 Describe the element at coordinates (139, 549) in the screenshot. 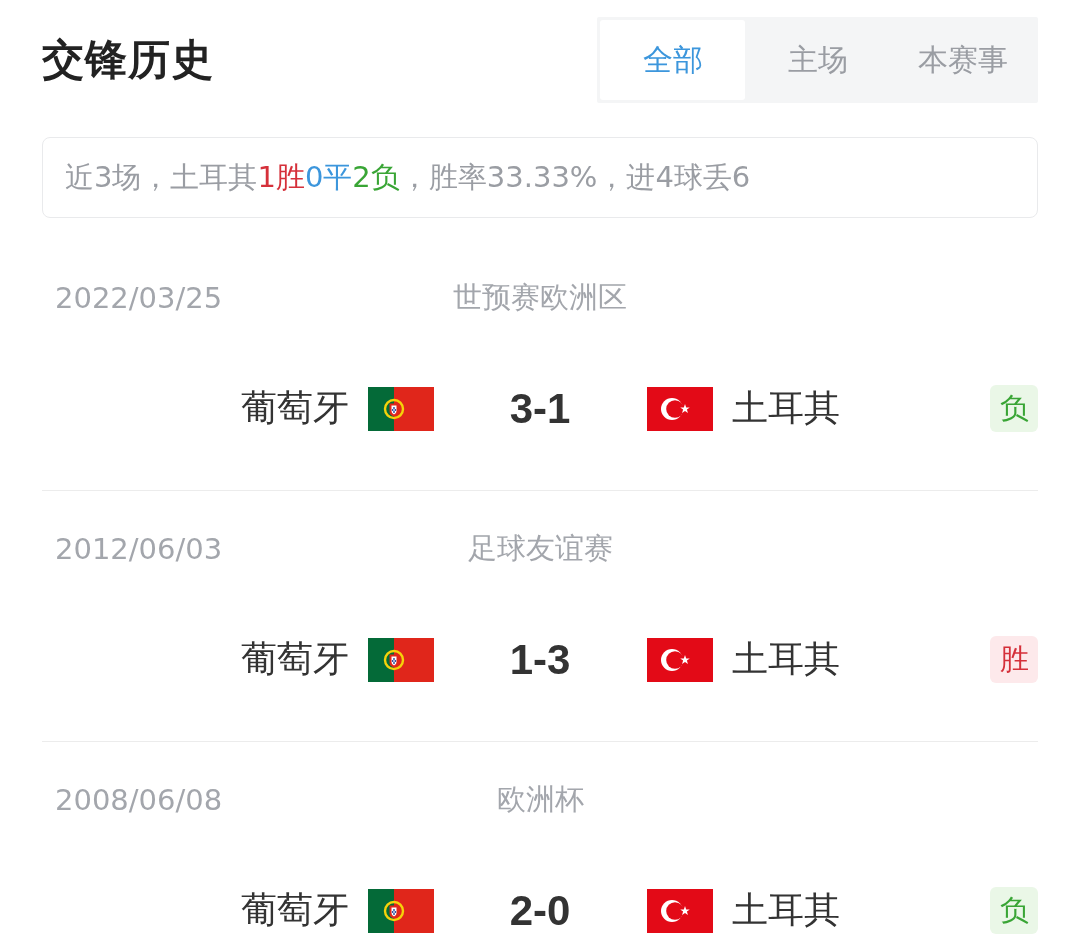

I see `match-date: 2012/06/03` at that location.